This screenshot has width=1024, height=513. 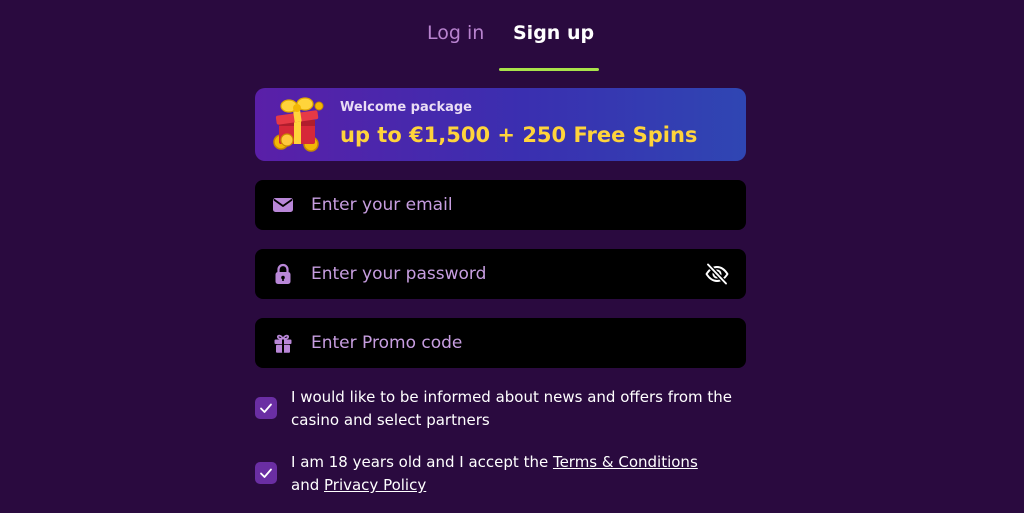 What do you see at coordinates (307, 485) in the screenshot?
I see `age-consent-and-text: and` at bounding box center [307, 485].